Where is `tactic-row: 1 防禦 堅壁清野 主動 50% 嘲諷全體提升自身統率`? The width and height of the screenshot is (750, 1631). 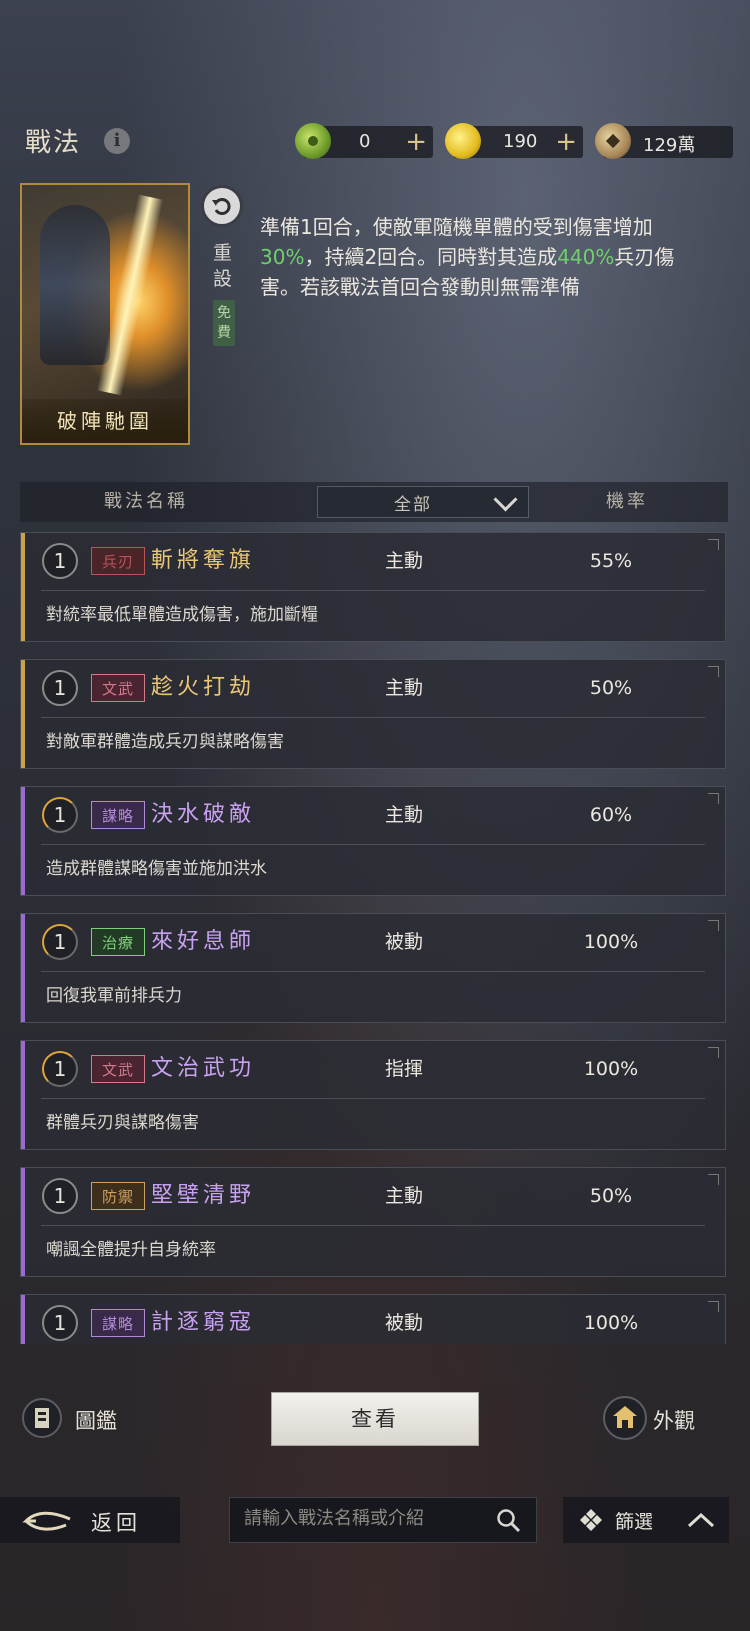 tactic-row: 1 防禦 堅壁清野 主動 50% 嘲諷全體提升自身統率 is located at coordinates (373, 1222).